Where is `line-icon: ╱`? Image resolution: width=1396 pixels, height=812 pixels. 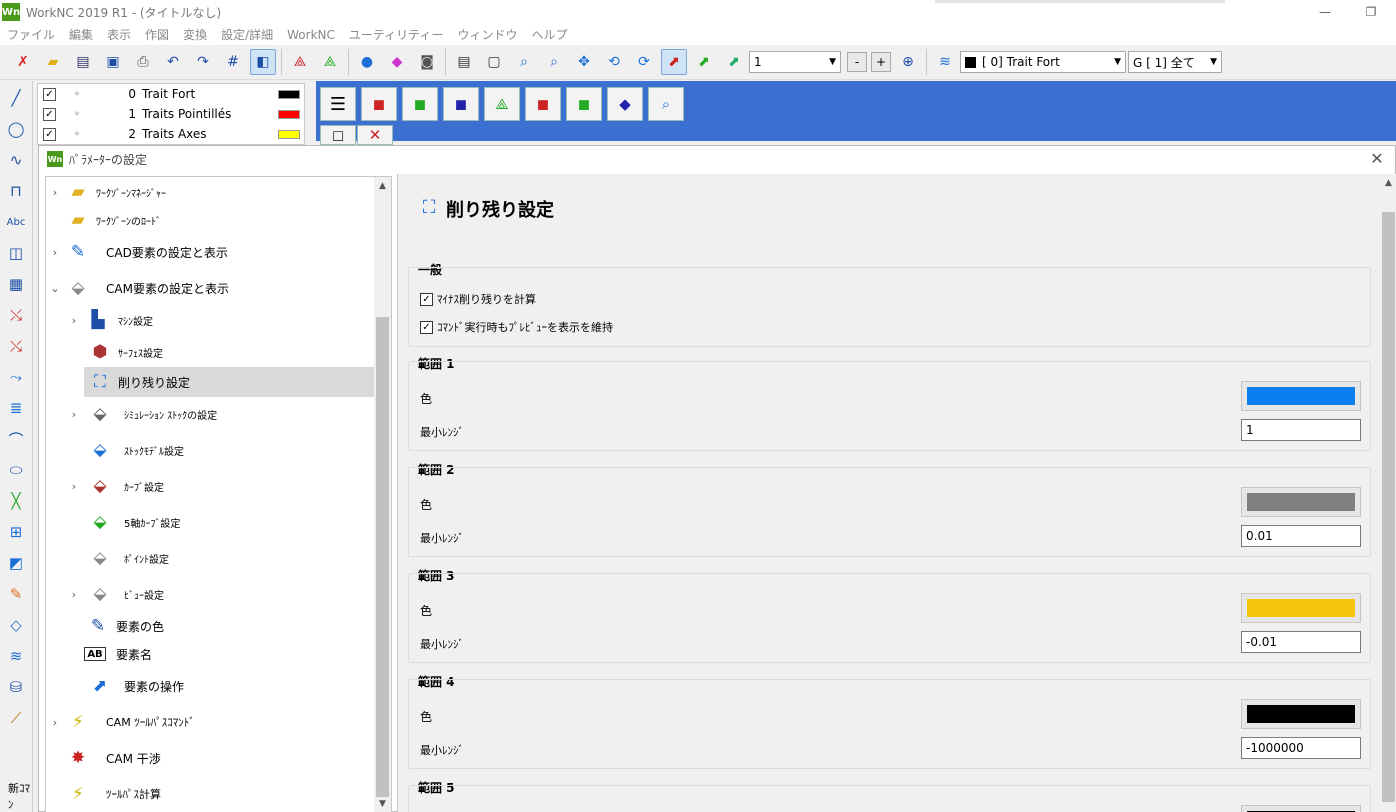 line-icon: ╱ is located at coordinates (16, 98).